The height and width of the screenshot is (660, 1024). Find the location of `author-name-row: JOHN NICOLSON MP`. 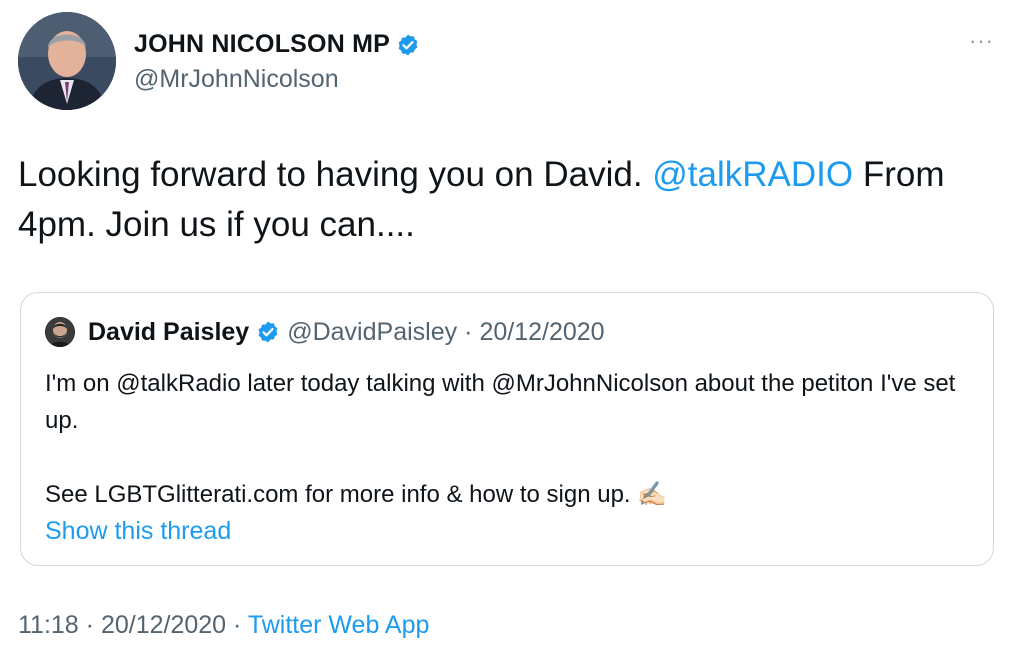

author-name-row: JOHN NICOLSON MP is located at coordinates (277, 44).